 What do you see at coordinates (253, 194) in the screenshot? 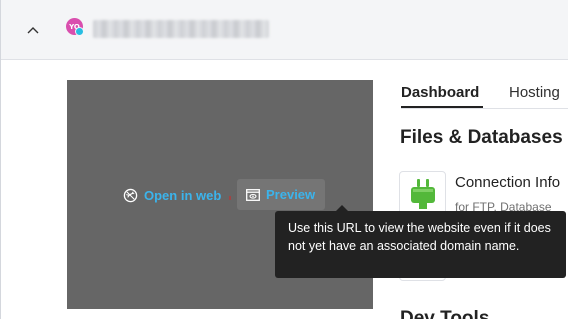
I see `preview-window-icon` at bounding box center [253, 194].